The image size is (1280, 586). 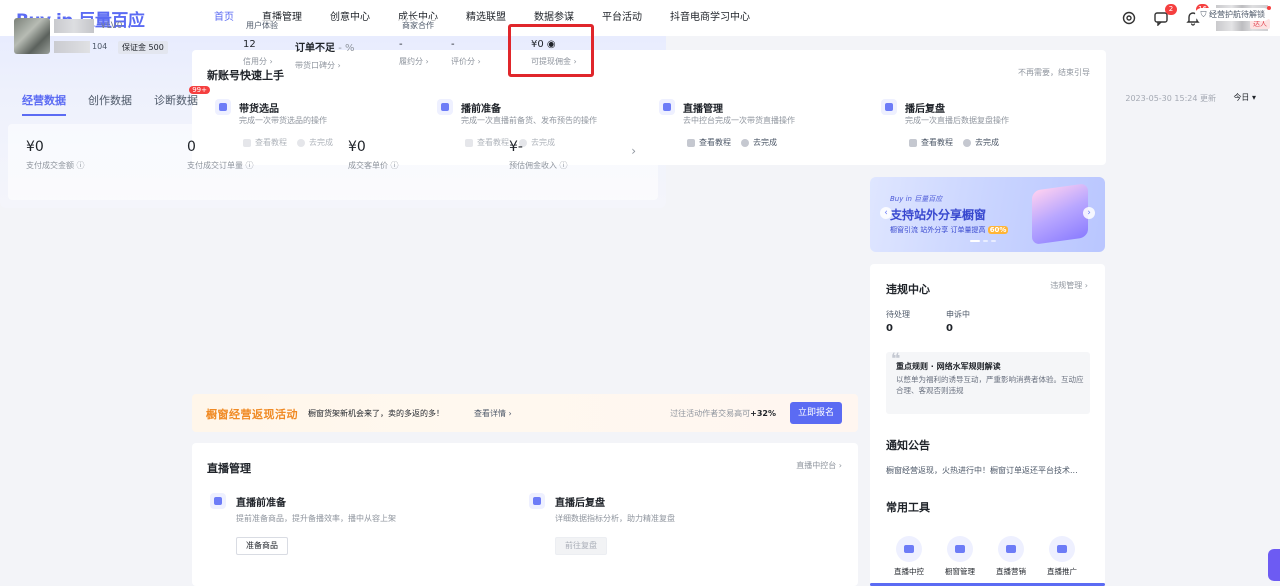 I want to click on violation-title: 违规中心, so click(x=908, y=289).